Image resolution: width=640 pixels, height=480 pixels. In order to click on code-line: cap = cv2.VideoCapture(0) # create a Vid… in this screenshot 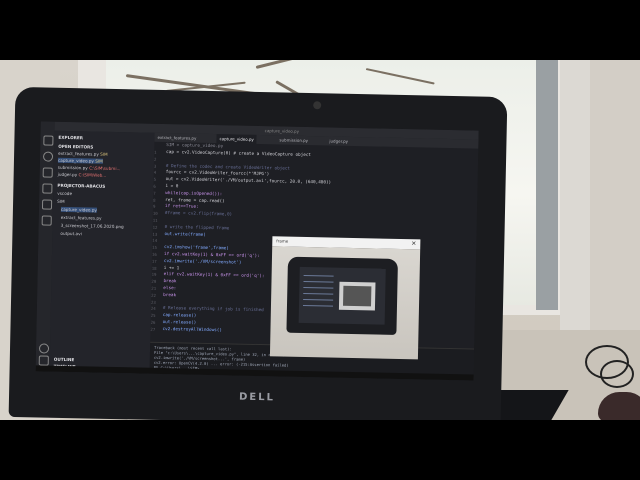, I will do `click(239, 154)`.